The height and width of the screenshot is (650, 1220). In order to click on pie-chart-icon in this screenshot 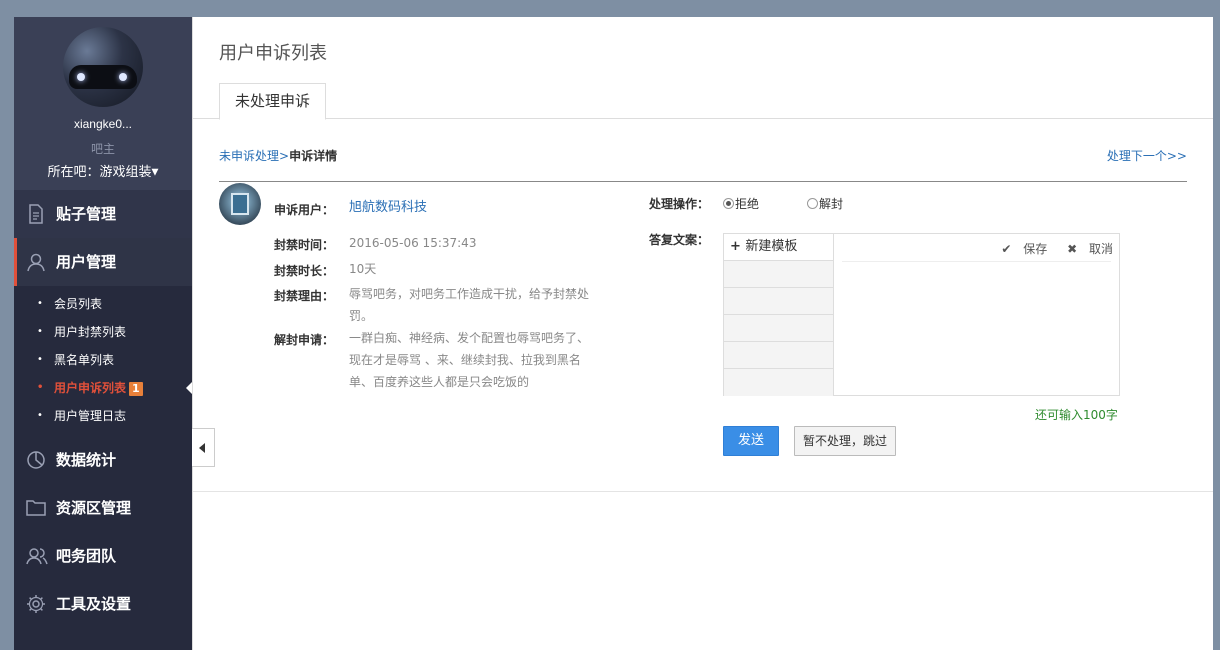, I will do `click(36, 460)`.